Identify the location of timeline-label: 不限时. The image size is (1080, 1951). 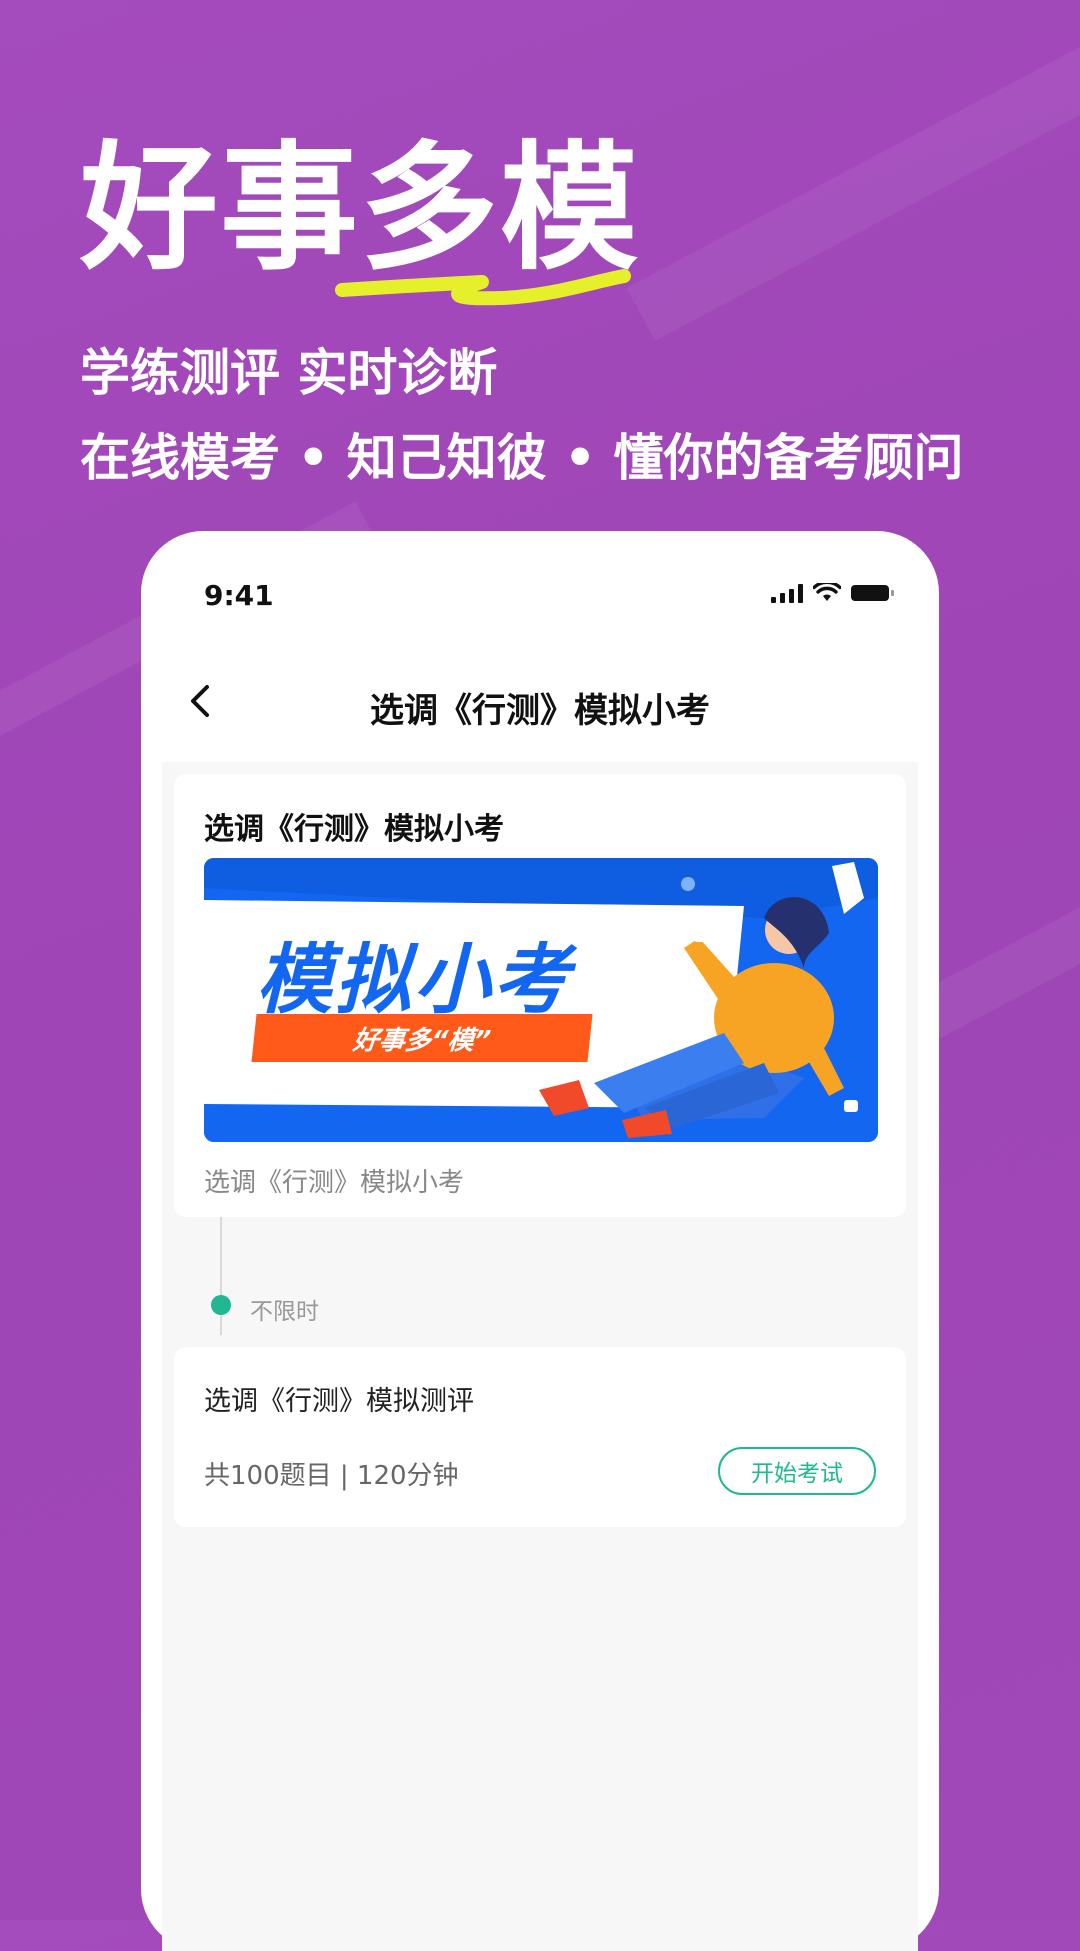
(284, 1312).